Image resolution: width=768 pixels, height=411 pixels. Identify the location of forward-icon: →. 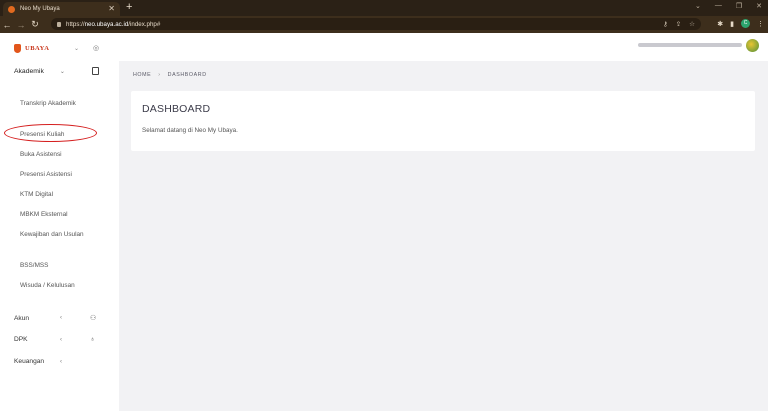
(21, 25).